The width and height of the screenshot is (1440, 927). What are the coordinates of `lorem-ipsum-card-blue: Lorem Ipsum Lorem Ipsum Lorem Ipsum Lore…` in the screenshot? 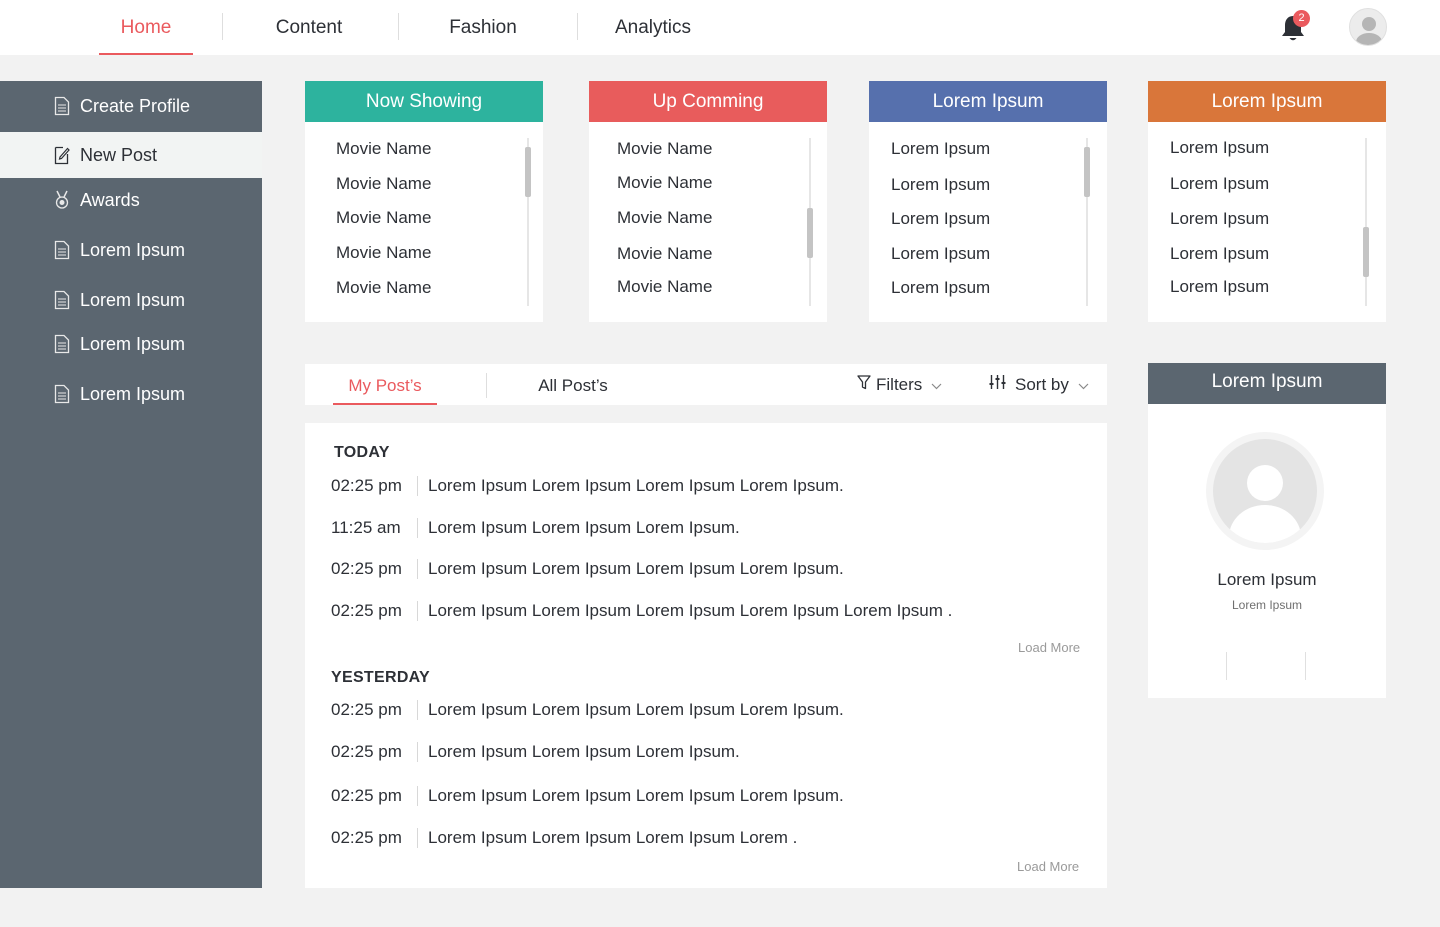 It's located at (988, 201).